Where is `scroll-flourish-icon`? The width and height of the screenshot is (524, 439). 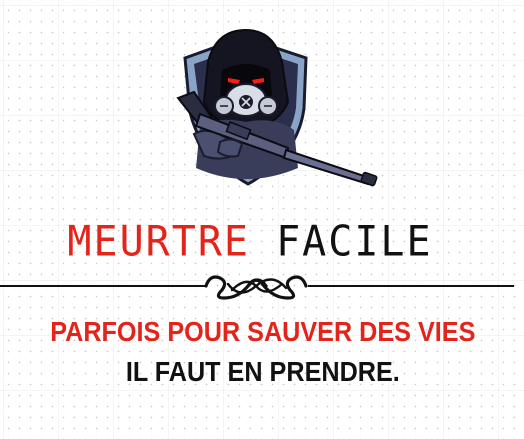 scroll-flourish-icon is located at coordinates (256, 287).